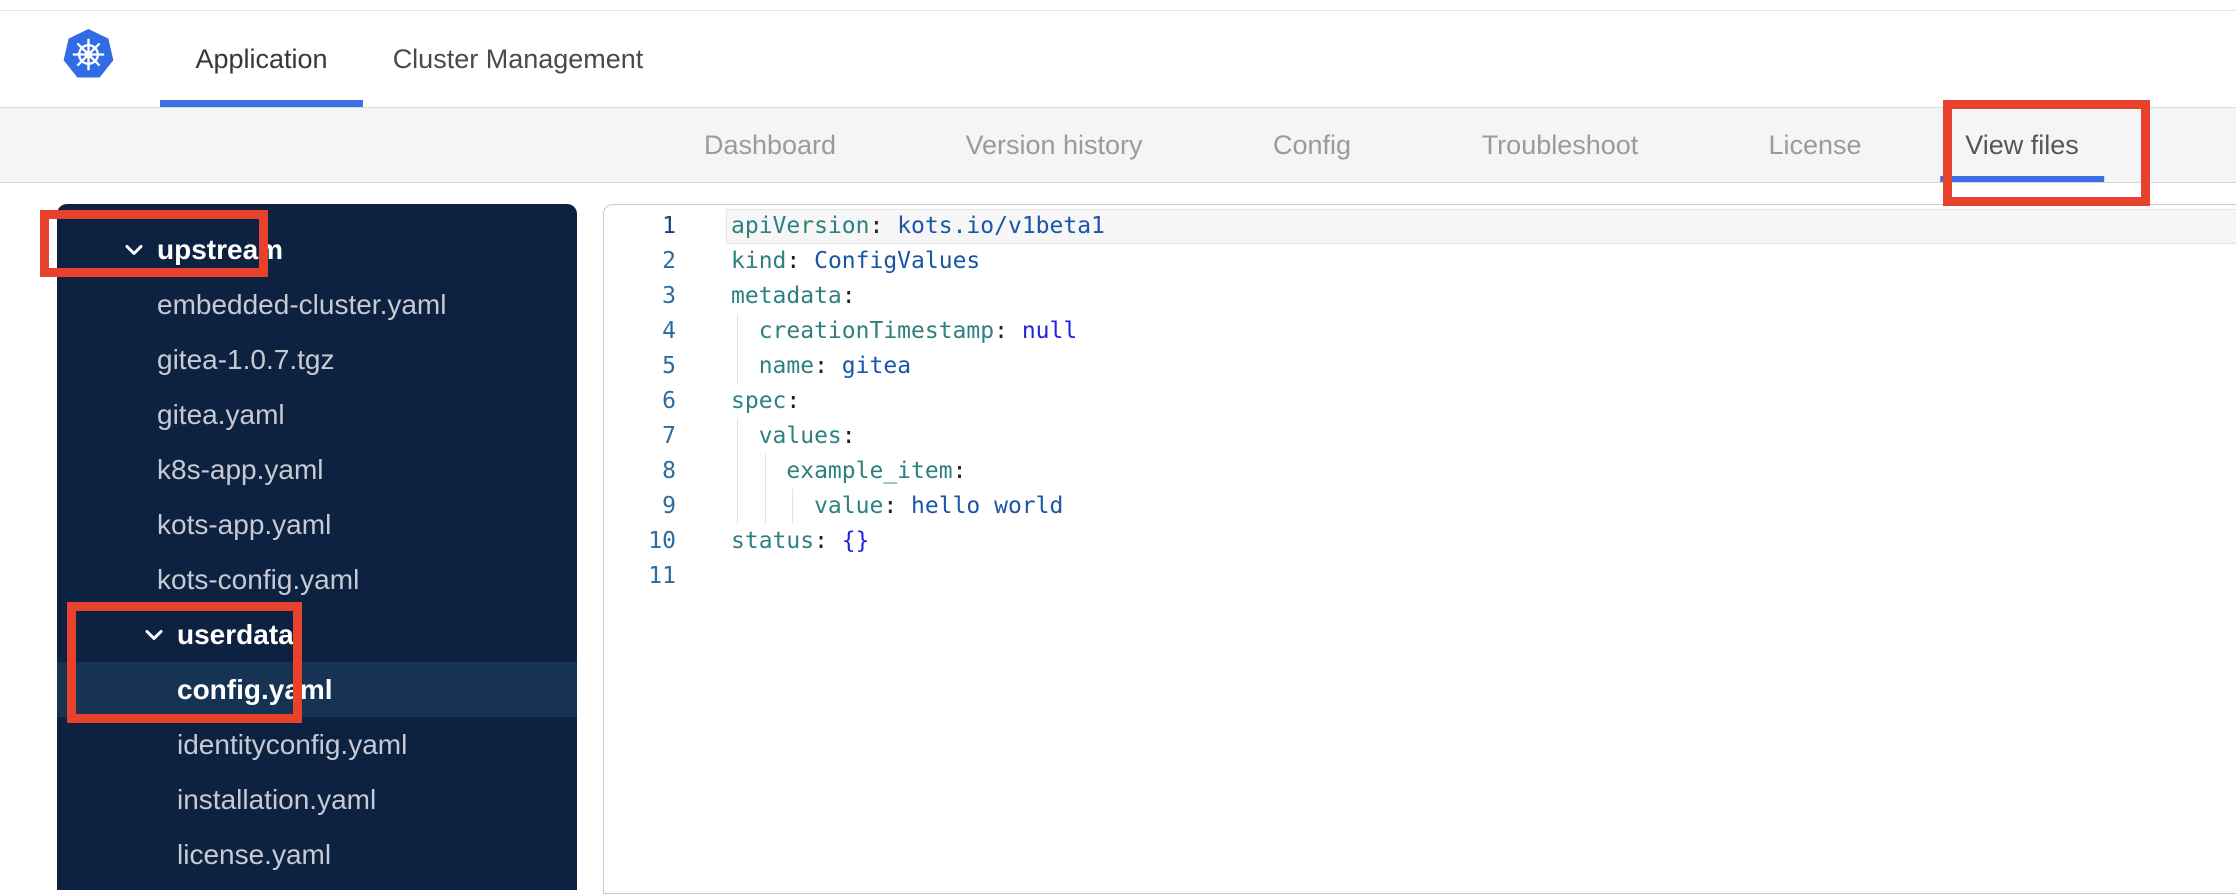 This screenshot has width=2236, height=894. I want to click on line-number: 2, so click(669, 261).